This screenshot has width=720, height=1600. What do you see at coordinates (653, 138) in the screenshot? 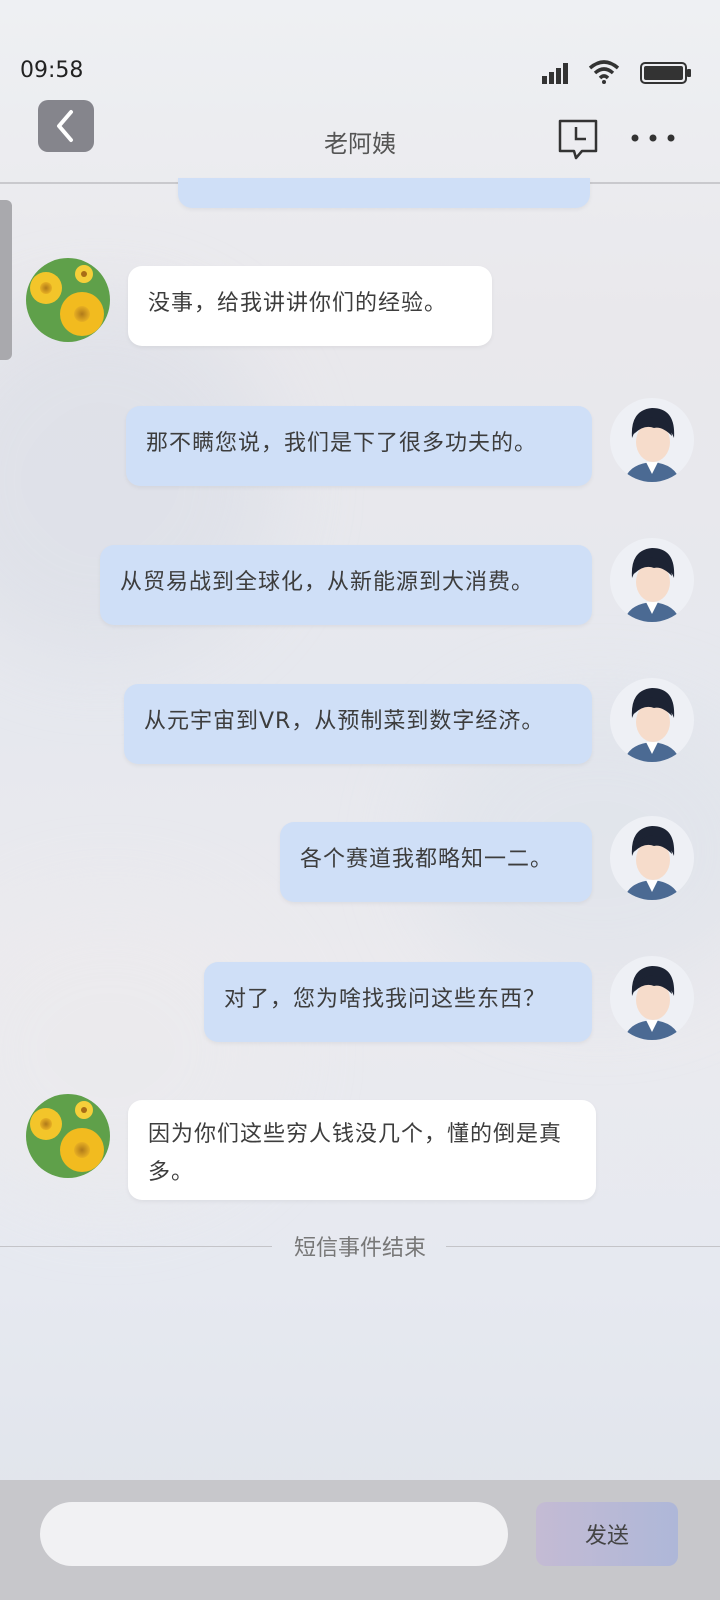
I see `more-options-icon` at bounding box center [653, 138].